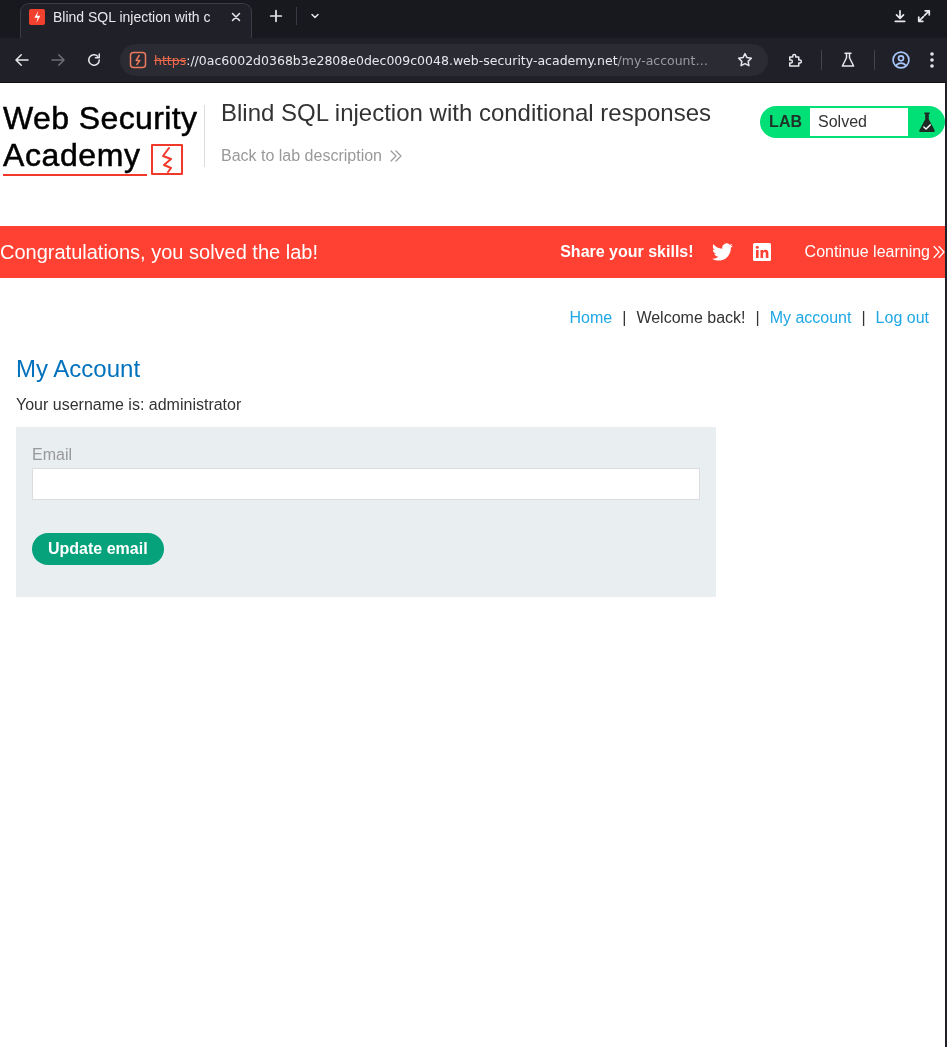 This screenshot has width=947, height=1047. Describe the element at coordinates (98, 549) in the screenshot. I see `update-email-button: Update email` at that location.